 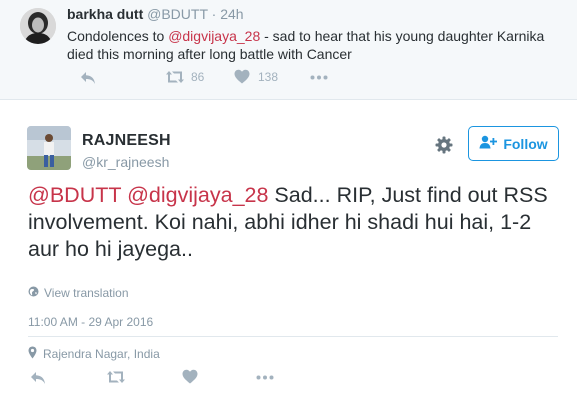 What do you see at coordinates (38, 26) in the screenshot?
I see `avatar-barkha` at bounding box center [38, 26].